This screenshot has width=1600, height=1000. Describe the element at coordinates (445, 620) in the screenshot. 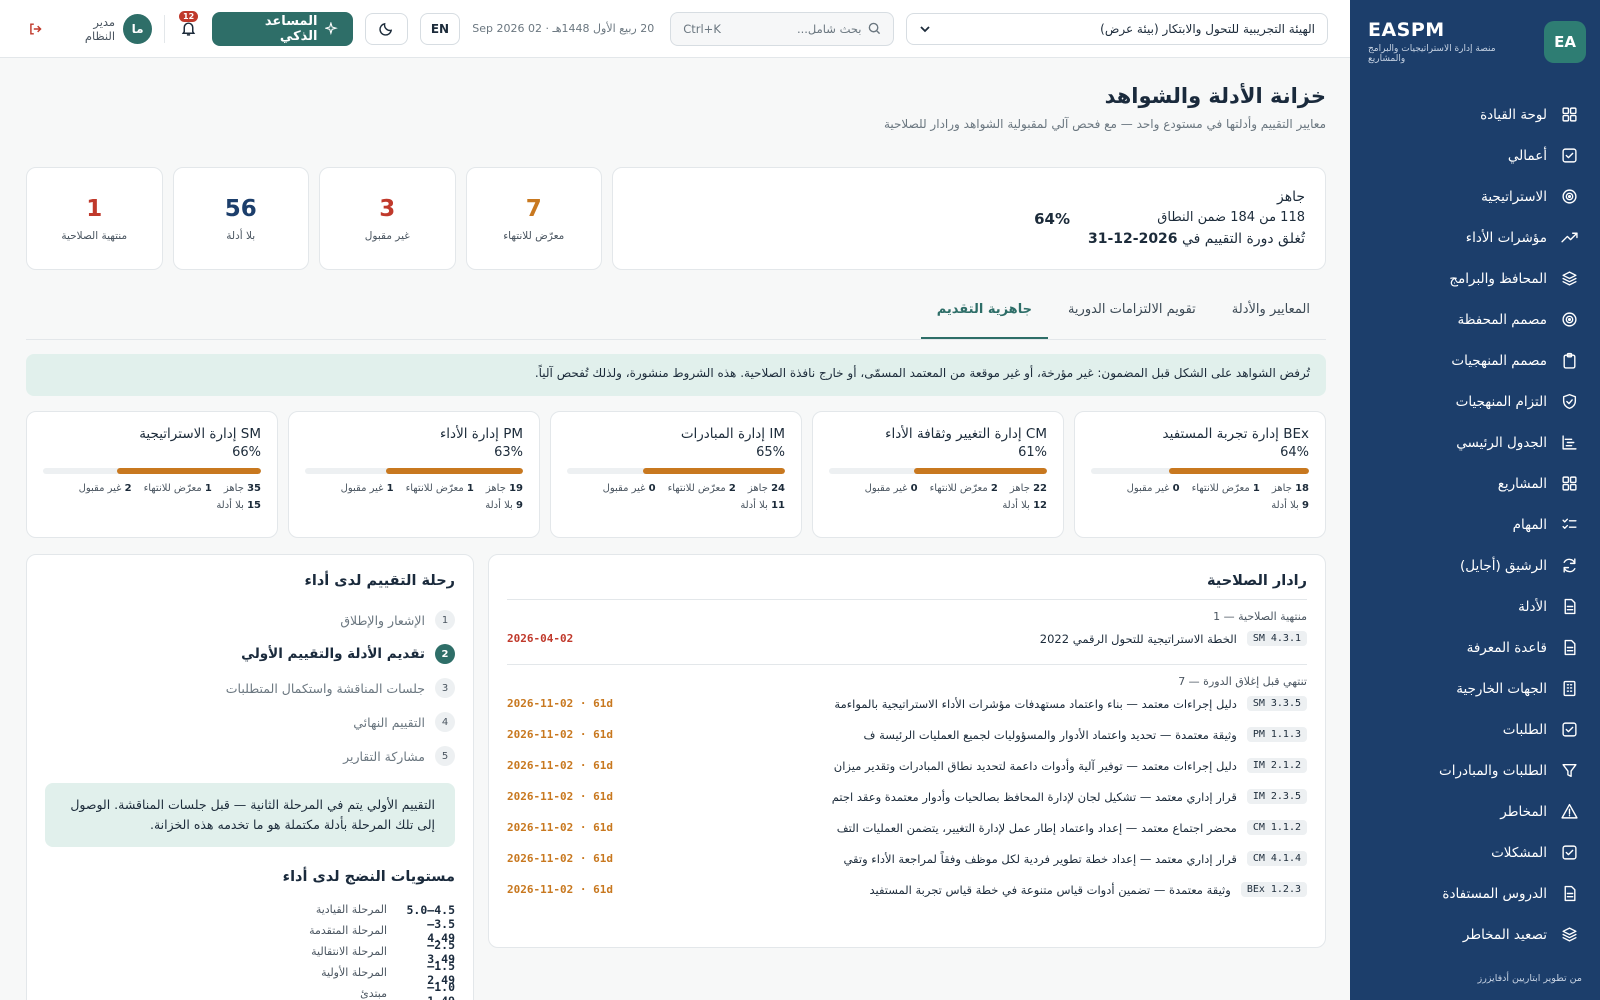

I see `step-number: 1` at that location.